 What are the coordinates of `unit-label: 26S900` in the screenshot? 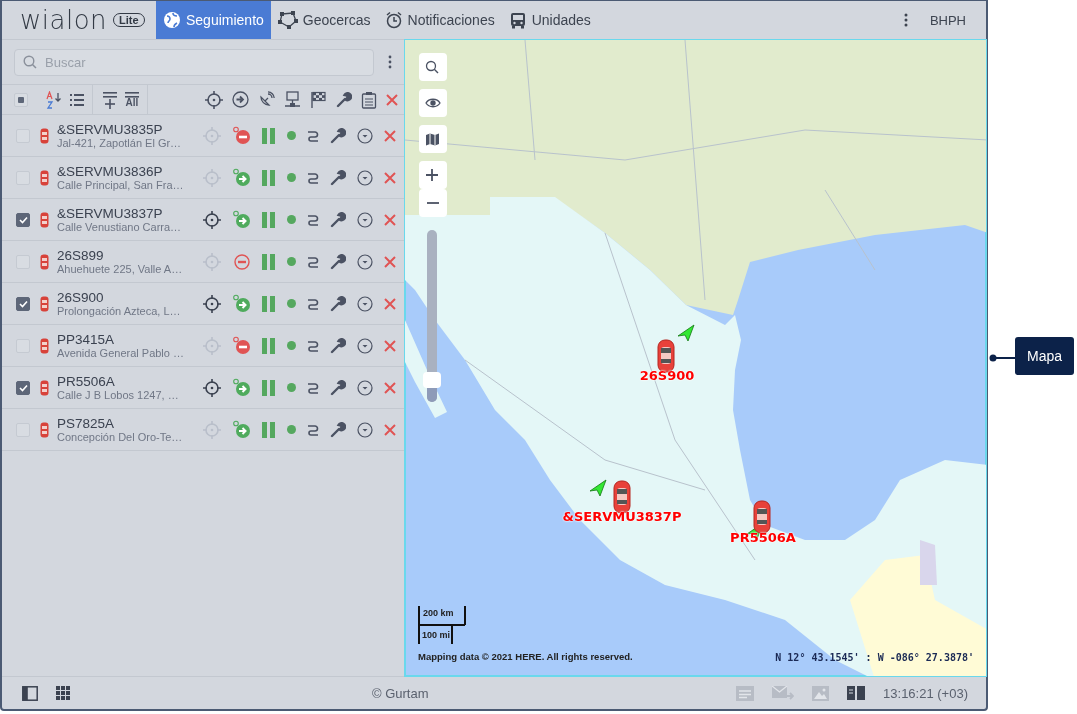 It's located at (667, 375).